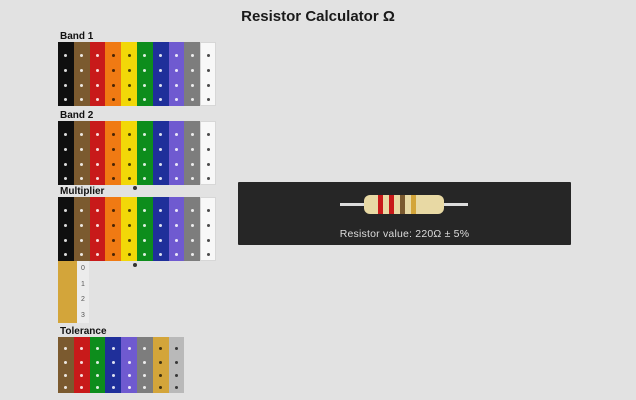 Image resolution: width=636 pixels, height=400 pixels. Describe the element at coordinates (176, 74) in the screenshot. I see `band-1-violet-swatch` at that location.